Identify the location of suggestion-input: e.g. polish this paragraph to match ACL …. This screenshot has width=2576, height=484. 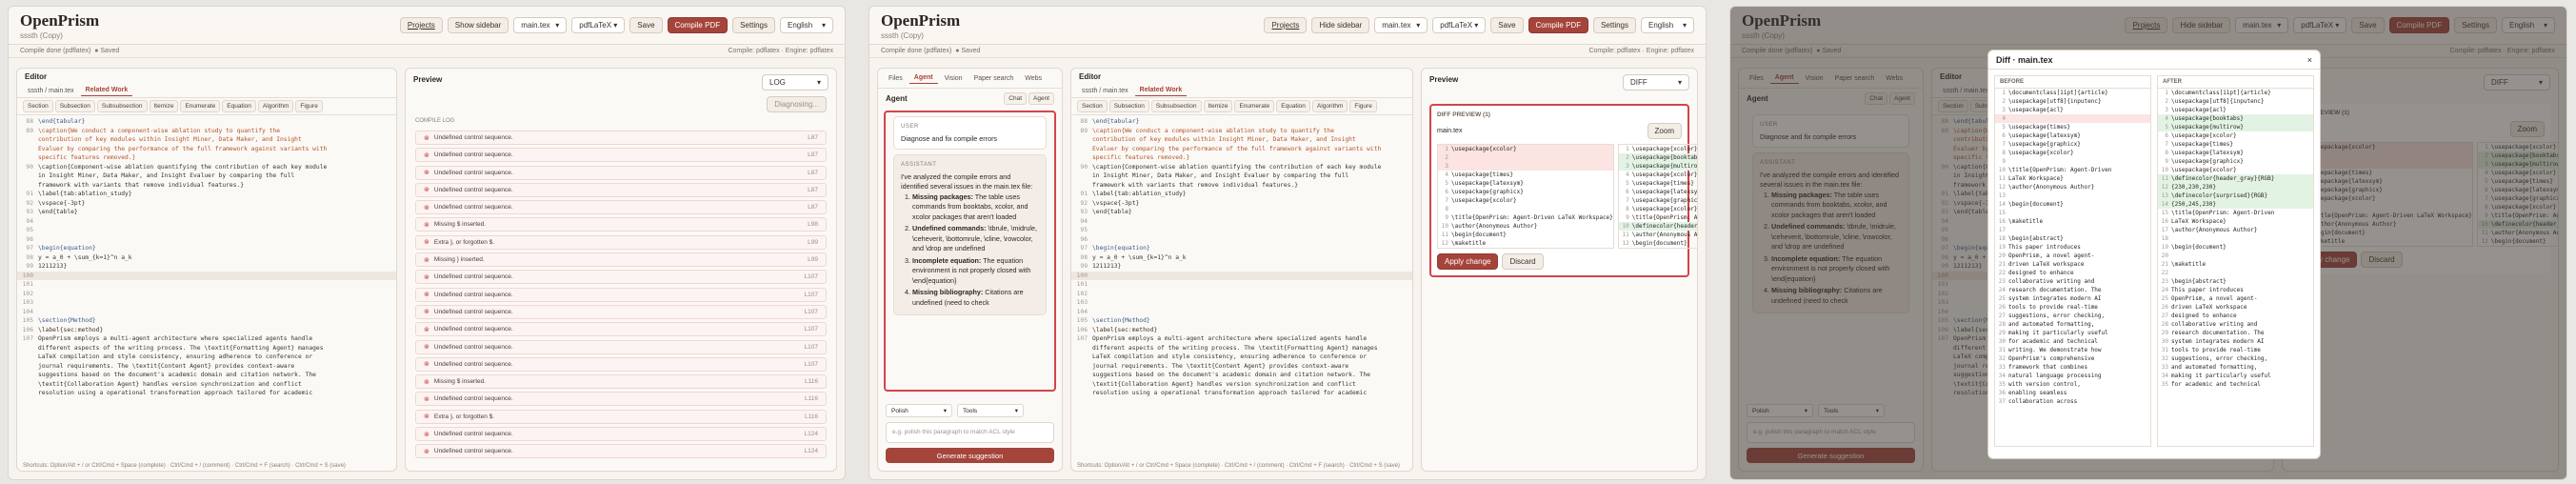
(970, 432).